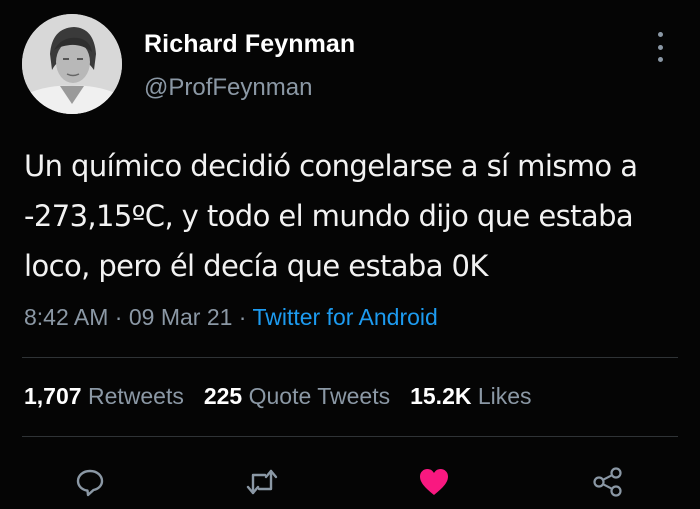 The width and height of the screenshot is (700, 509). Describe the element at coordinates (660, 47) in the screenshot. I see `more-icon` at that location.